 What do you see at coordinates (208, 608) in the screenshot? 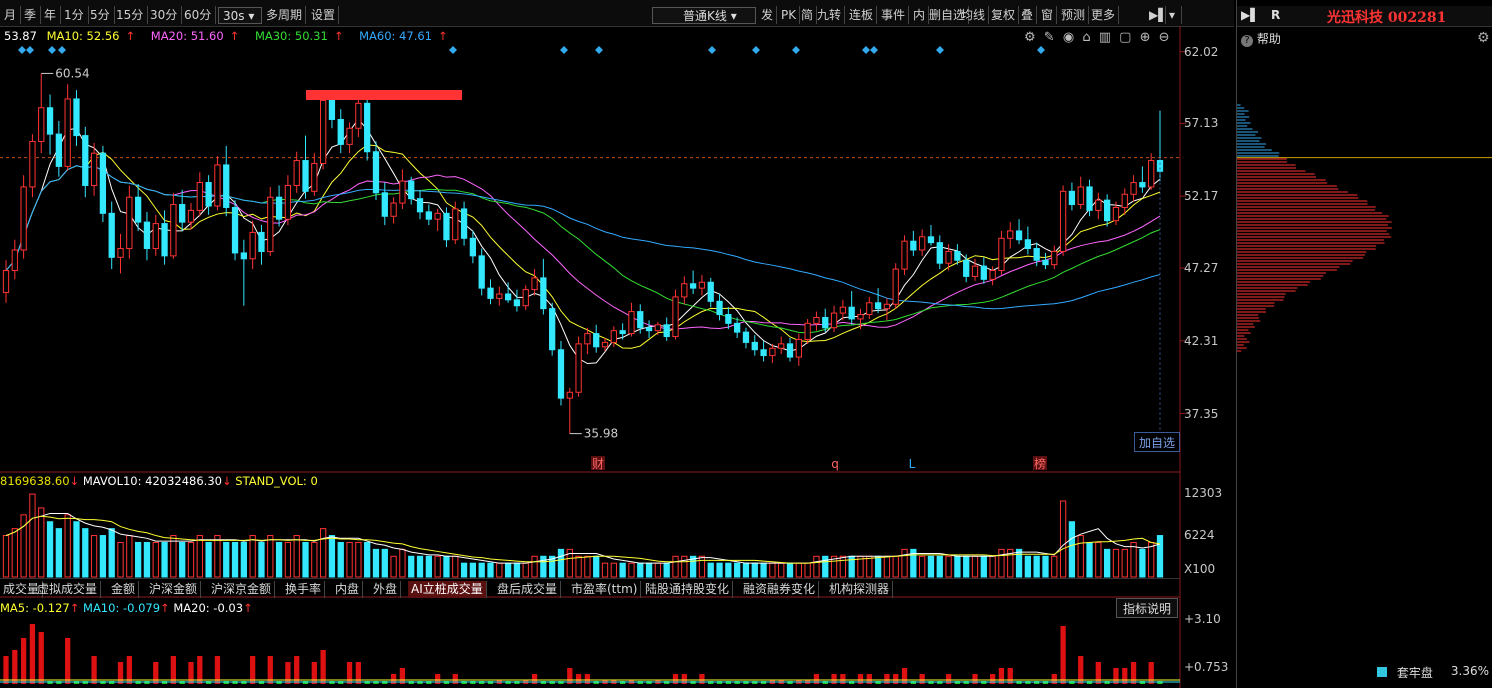
I see `ind-ma20: MA20: -0.03` at bounding box center [208, 608].